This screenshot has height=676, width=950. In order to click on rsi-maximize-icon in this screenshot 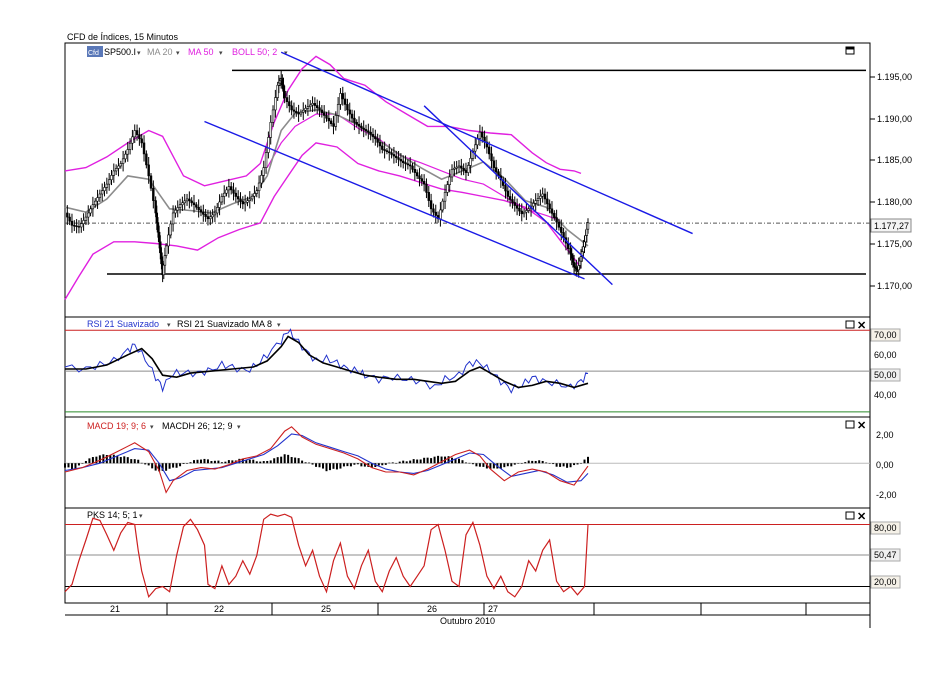, I will do `click(850, 324)`.